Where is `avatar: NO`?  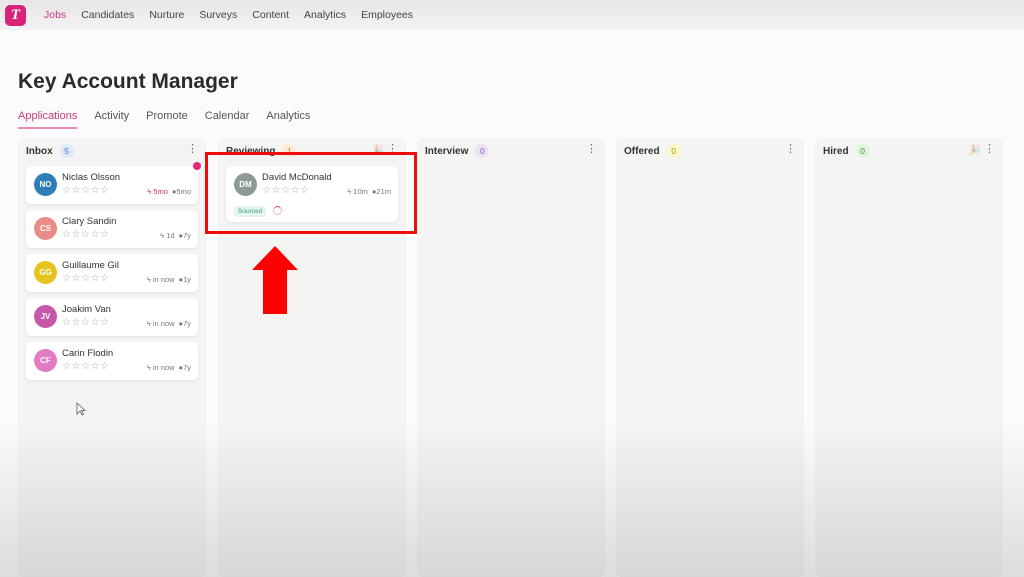
avatar: NO is located at coordinates (45, 184).